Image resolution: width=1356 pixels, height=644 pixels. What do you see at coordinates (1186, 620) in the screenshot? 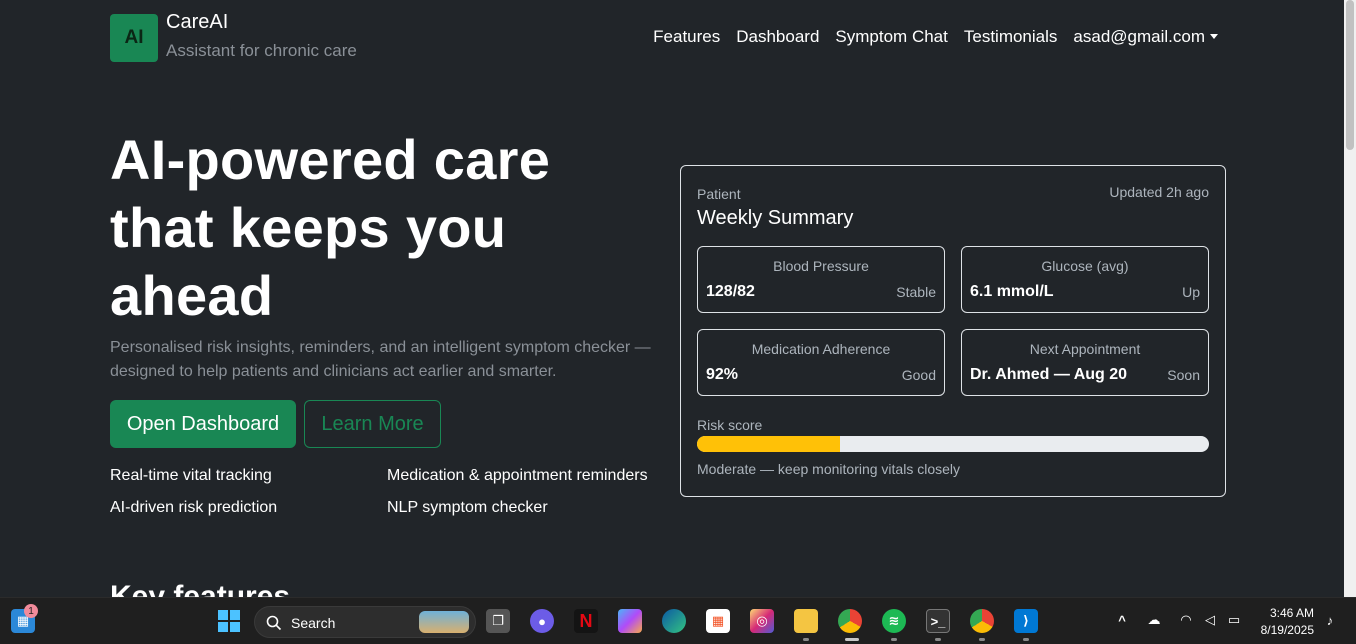
I see `wifi-icon: ◠` at bounding box center [1186, 620].